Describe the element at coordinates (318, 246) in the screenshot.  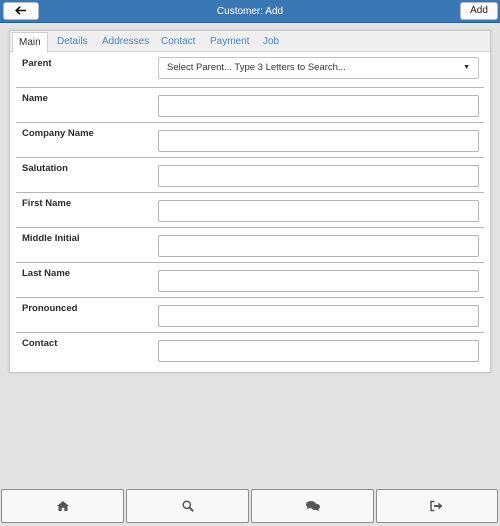
I see `middle-initial-input` at that location.